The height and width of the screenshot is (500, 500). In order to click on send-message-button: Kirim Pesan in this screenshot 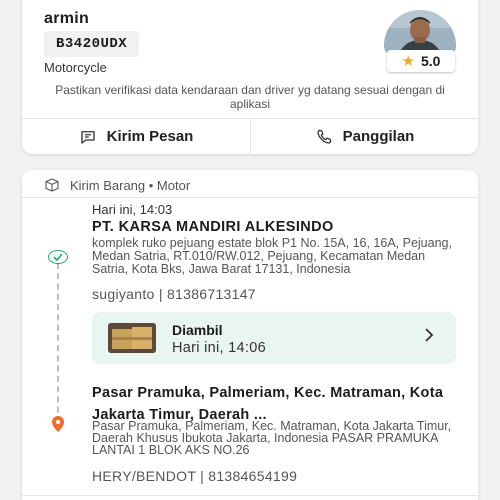, I will do `click(136, 136)`.